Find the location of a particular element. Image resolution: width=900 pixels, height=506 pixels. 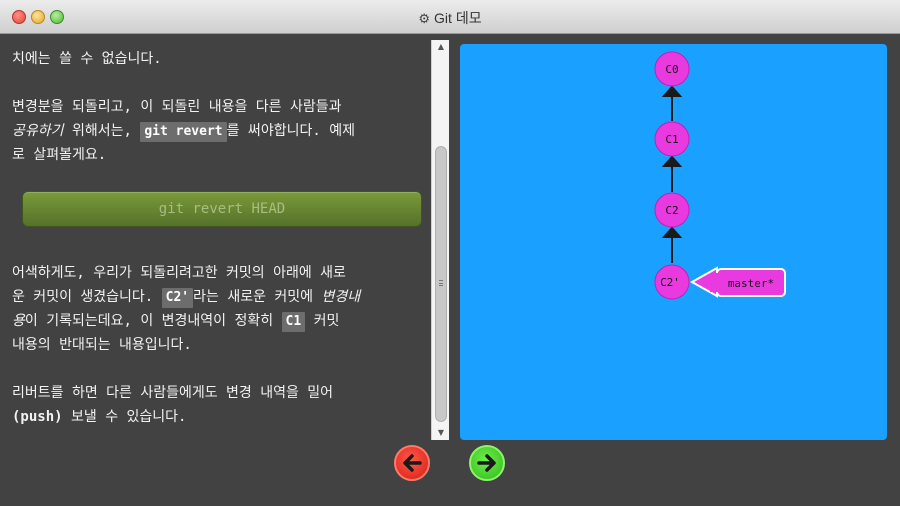

back-button is located at coordinates (412, 463).